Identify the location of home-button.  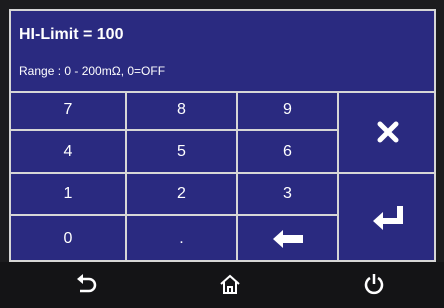
(230, 284).